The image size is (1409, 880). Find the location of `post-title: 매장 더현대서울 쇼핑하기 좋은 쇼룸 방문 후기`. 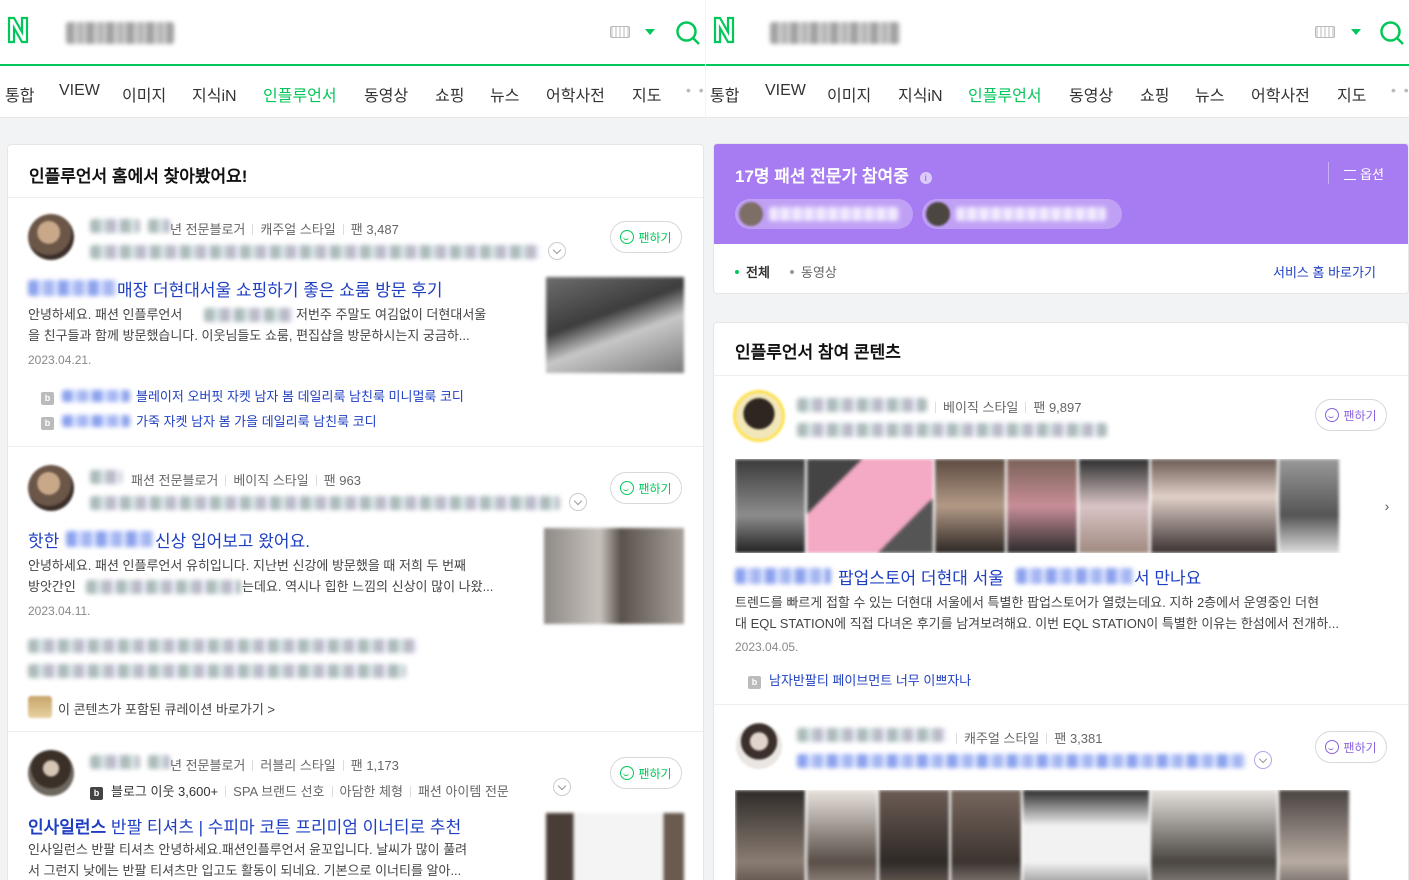

post-title: 매장 더현대서울 쇼핑하기 좋은 쇼룸 방문 후기 is located at coordinates (280, 288).